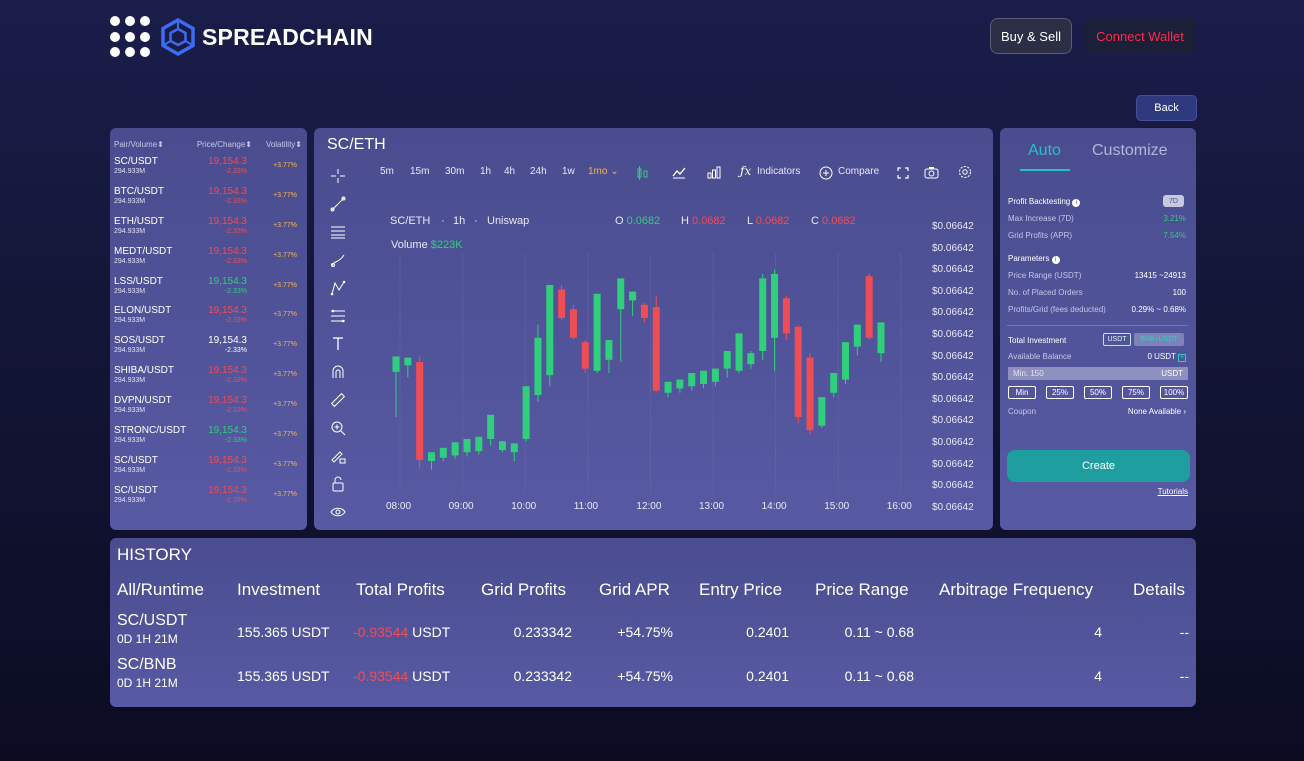 The width and height of the screenshot is (1304, 761). I want to click on camera-icon, so click(931, 172).